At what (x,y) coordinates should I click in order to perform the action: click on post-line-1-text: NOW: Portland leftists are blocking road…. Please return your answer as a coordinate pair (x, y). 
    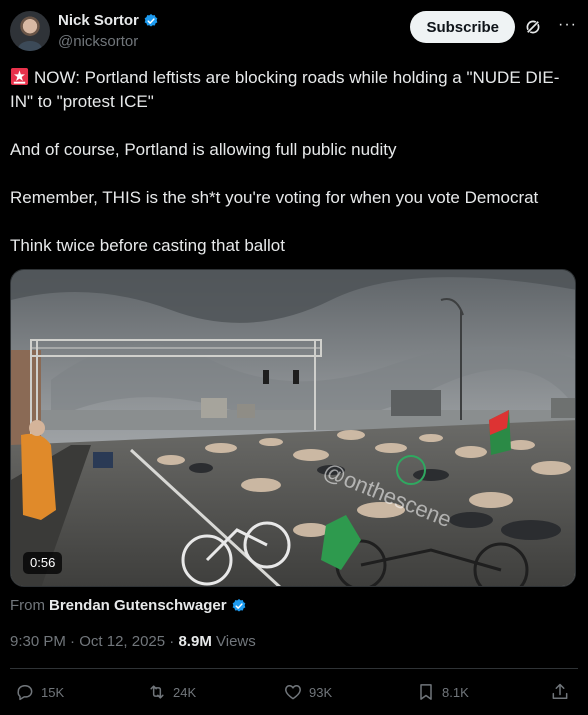
    Looking at the image, I should click on (285, 89).